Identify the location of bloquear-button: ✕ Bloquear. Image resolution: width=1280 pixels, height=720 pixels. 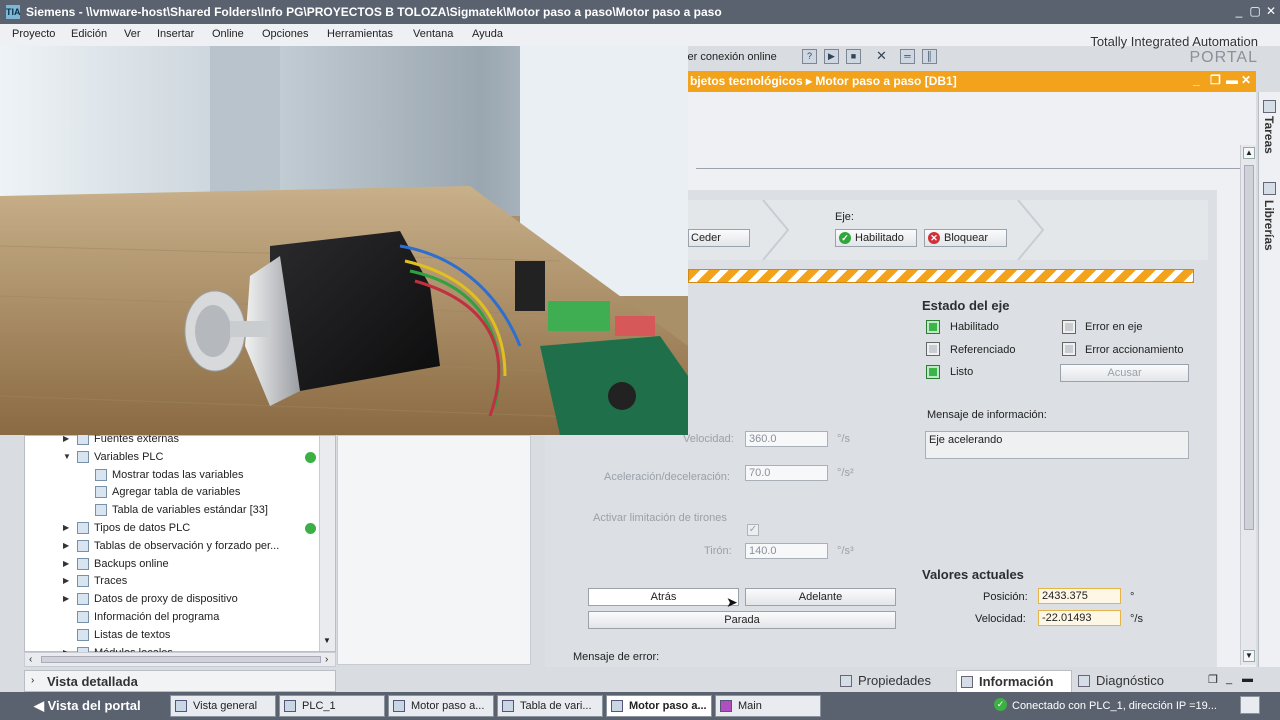
(965, 238).